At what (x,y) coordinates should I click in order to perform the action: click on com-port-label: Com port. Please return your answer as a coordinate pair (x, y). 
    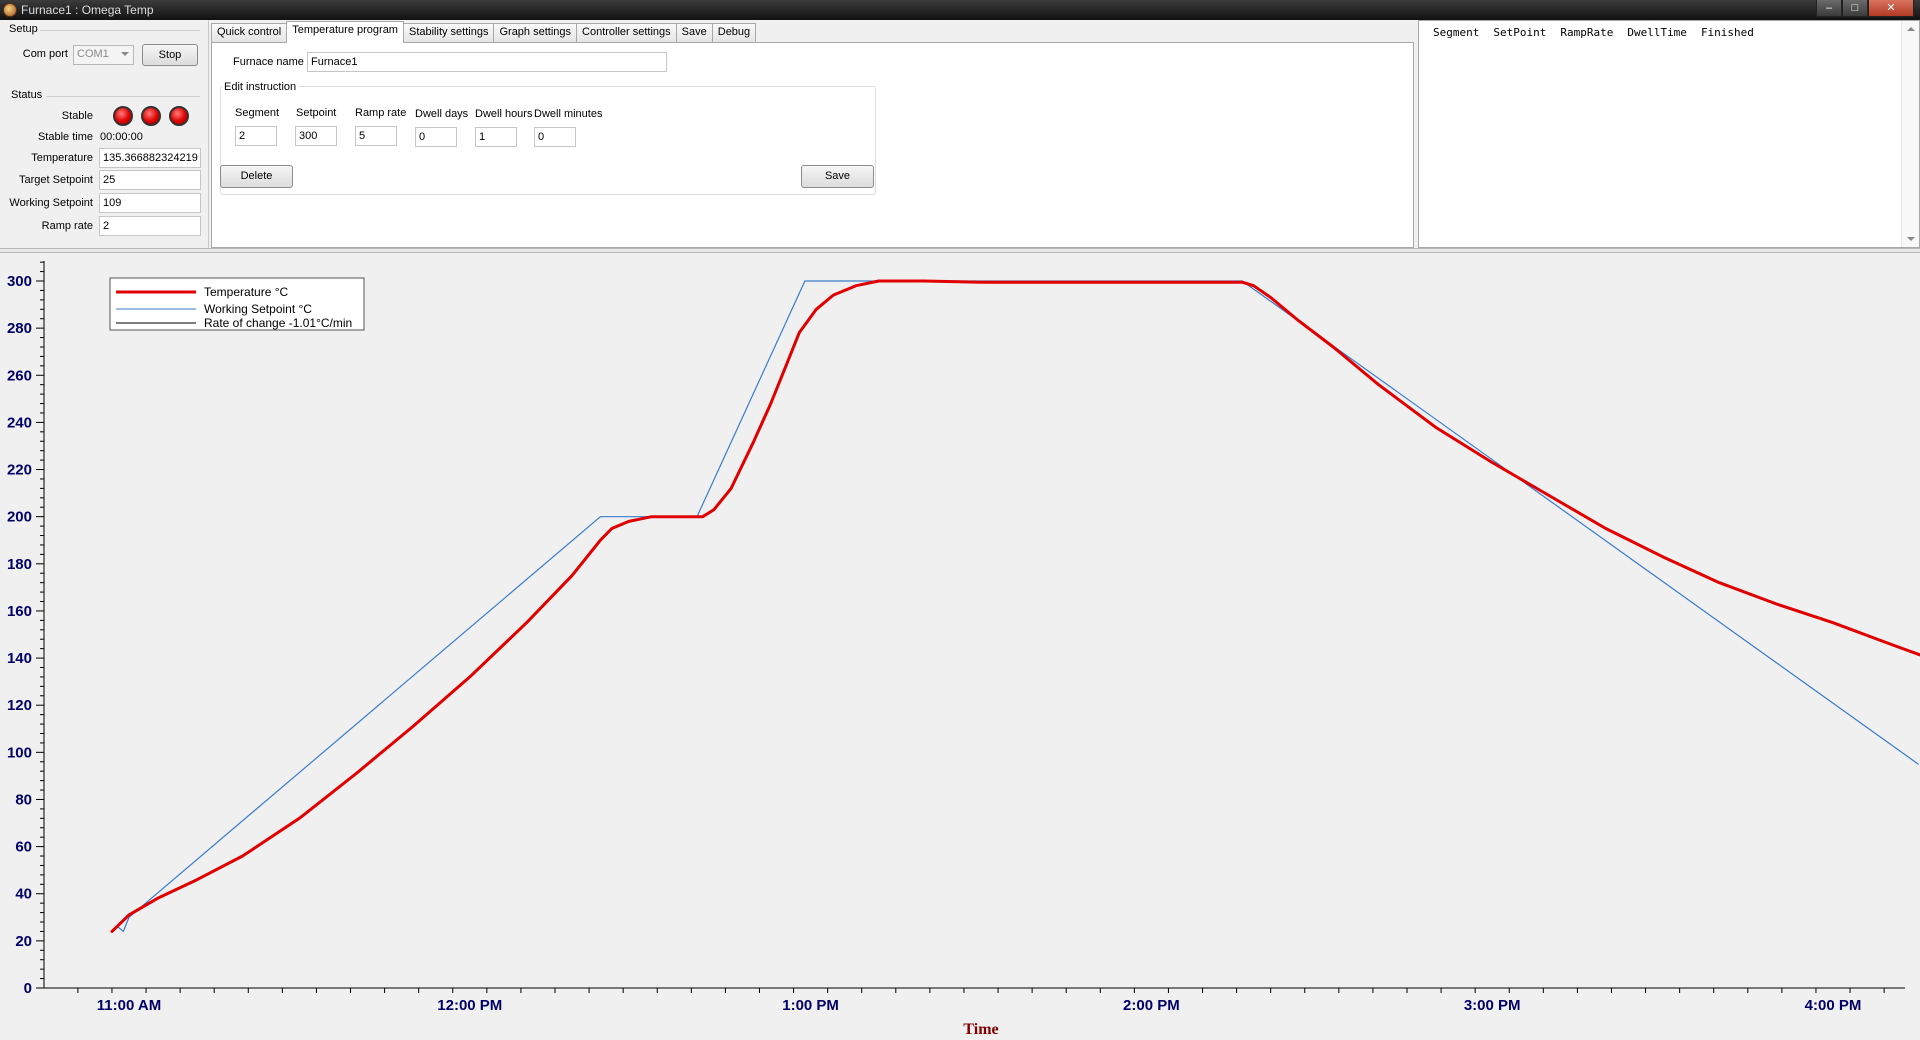
    Looking at the image, I should click on (45, 54).